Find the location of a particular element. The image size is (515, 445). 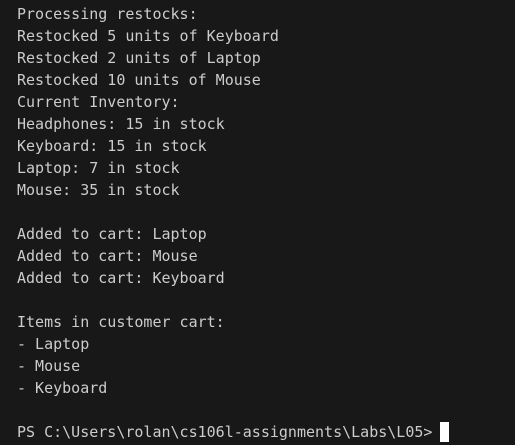

output-line: Restocked 2 units of Laptop is located at coordinates (139, 58).